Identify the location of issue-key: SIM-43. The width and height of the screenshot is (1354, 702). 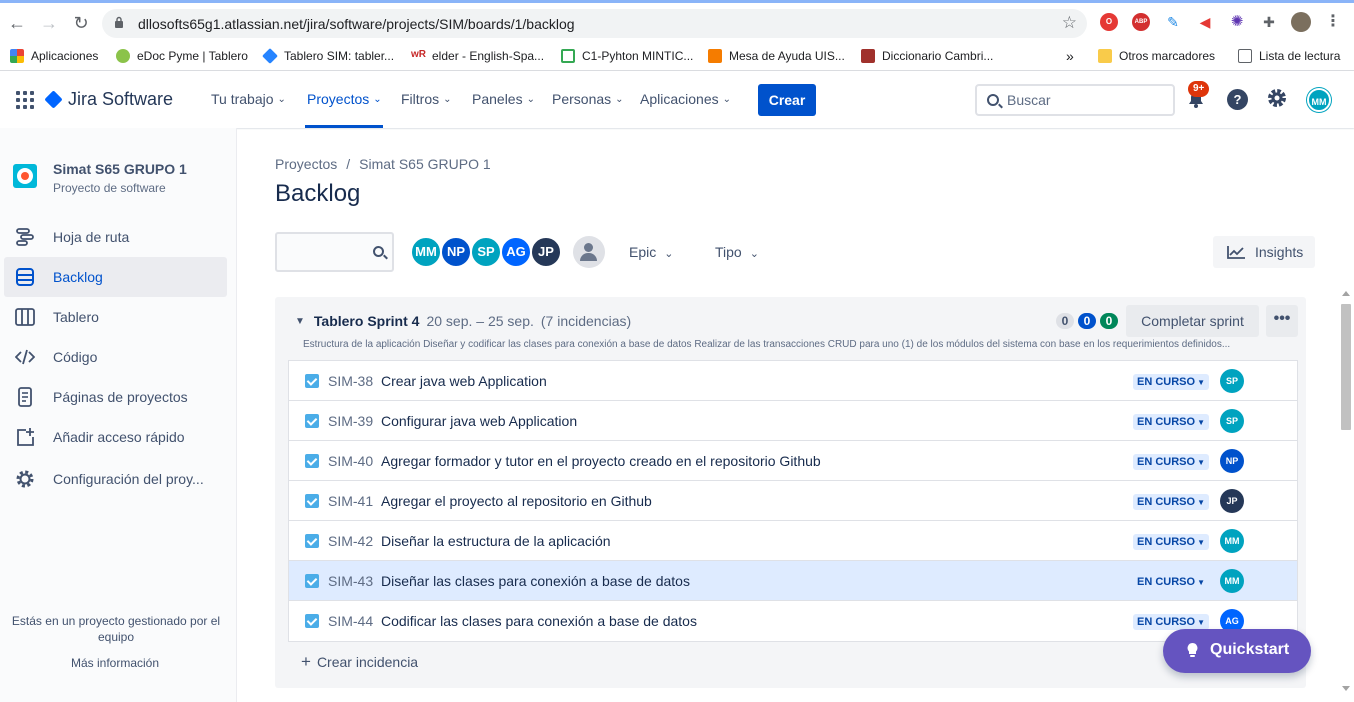
(350, 581).